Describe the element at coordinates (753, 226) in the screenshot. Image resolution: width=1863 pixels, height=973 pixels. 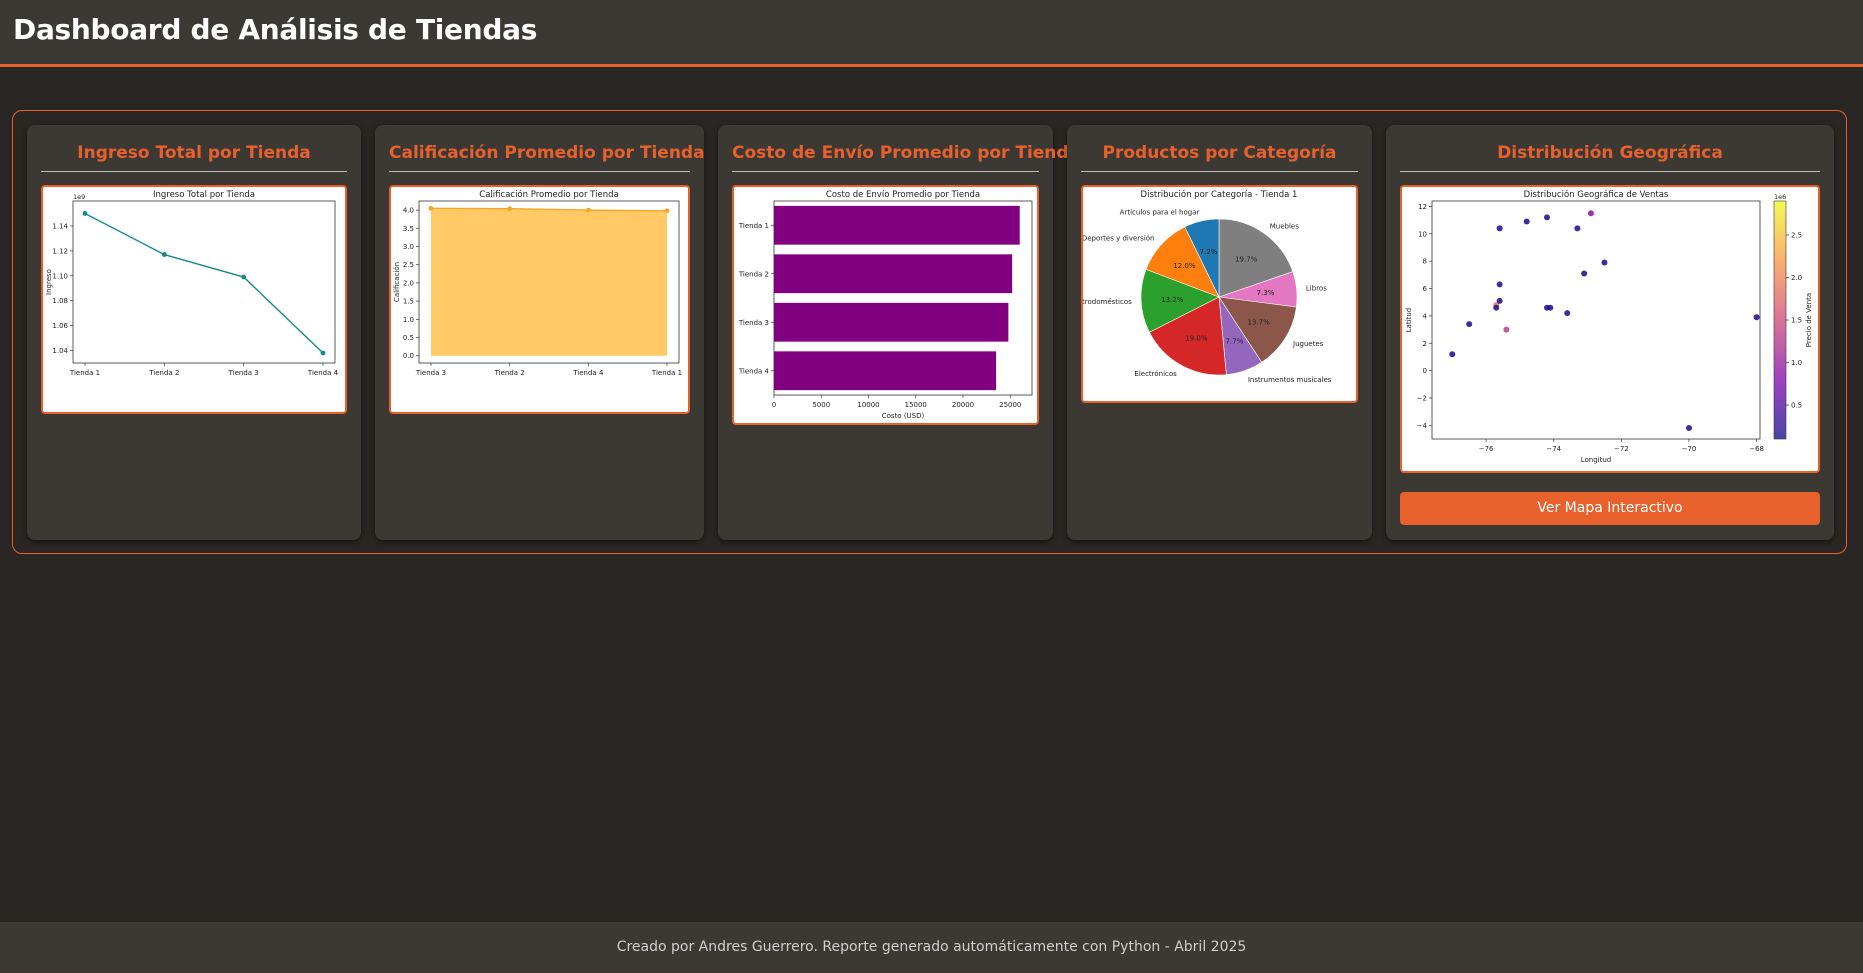
I see `y-tick-label: Tienda 1` at that location.